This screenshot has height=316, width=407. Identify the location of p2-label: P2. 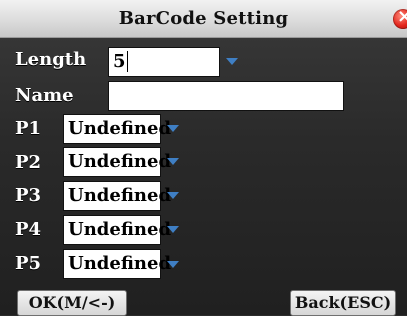
(28, 162).